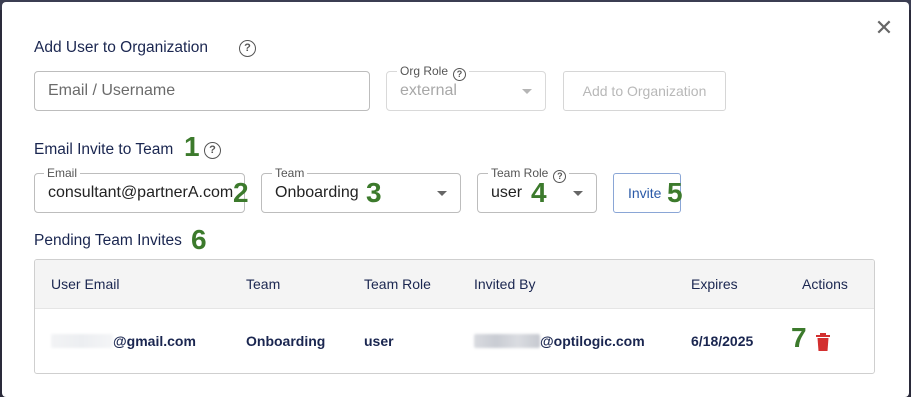 This screenshot has height=397, width=911. Describe the element at coordinates (714, 284) in the screenshot. I see `column-expires: Expires` at that location.